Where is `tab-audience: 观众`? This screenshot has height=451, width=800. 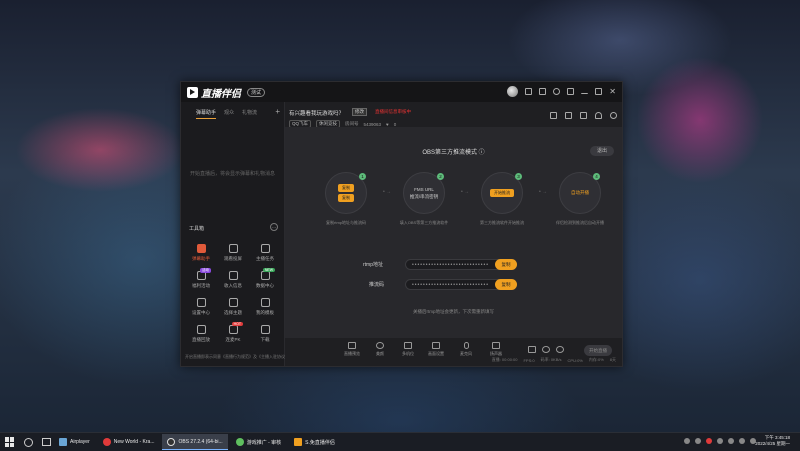
tab-audience: 观众 is located at coordinates (229, 114).